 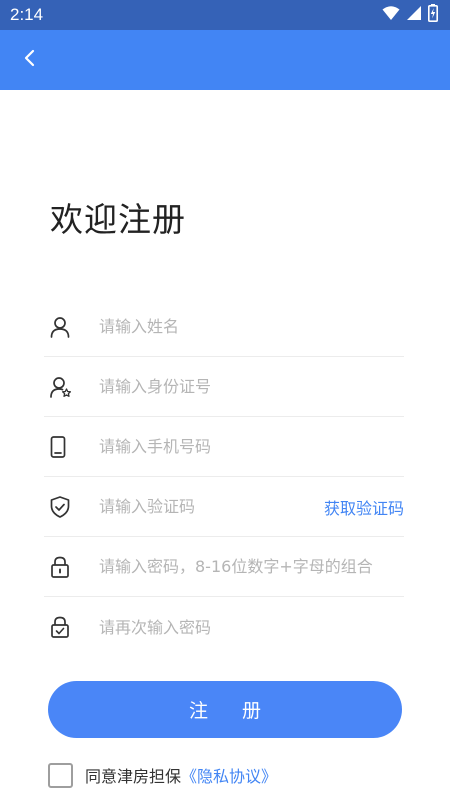 I want to click on user-icon, so click(x=67, y=327).